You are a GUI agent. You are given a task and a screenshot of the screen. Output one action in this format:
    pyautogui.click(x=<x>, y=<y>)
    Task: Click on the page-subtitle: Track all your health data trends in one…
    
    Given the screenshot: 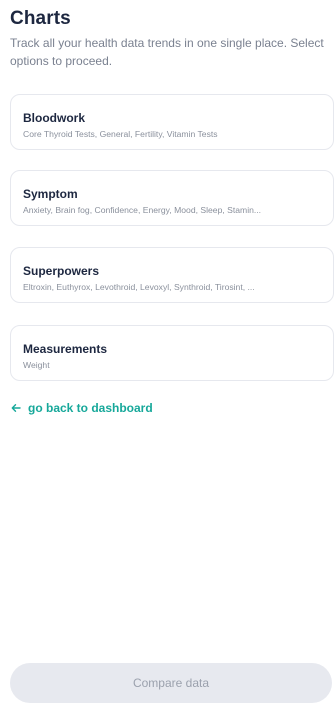 What is the action you would take?
    pyautogui.click(x=167, y=52)
    